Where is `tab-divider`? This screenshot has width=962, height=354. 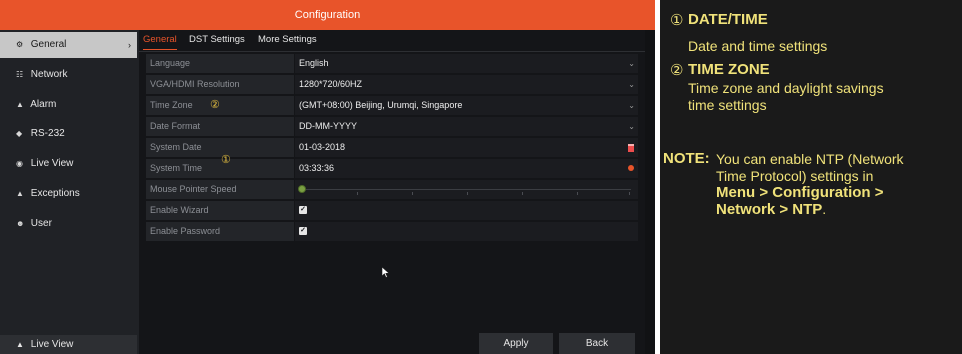
tab-divider is located at coordinates (392, 51).